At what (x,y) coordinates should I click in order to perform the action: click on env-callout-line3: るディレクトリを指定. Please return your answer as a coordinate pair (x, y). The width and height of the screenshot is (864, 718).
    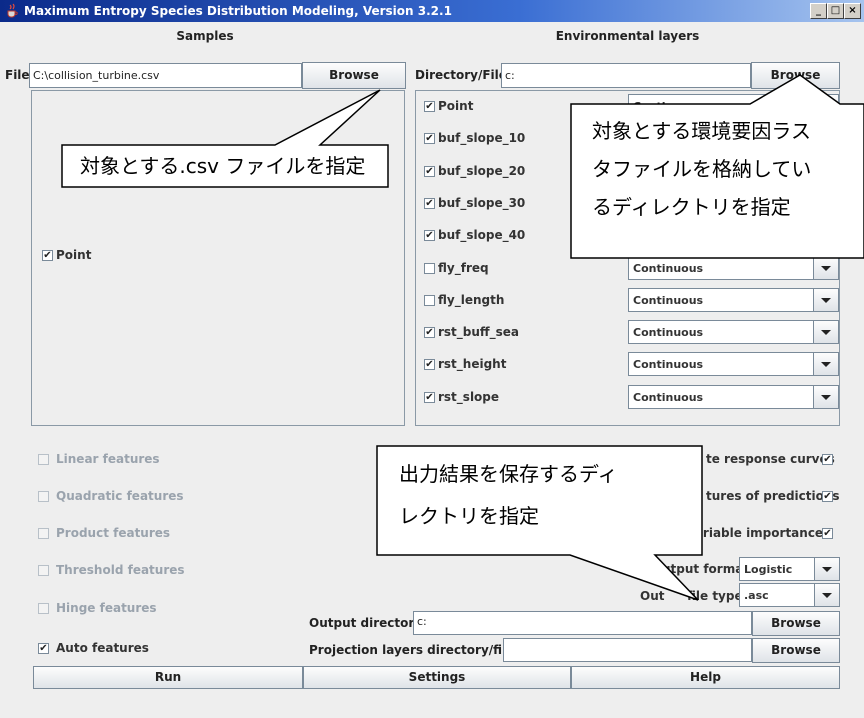
    Looking at the image, I should click on (691, 207).